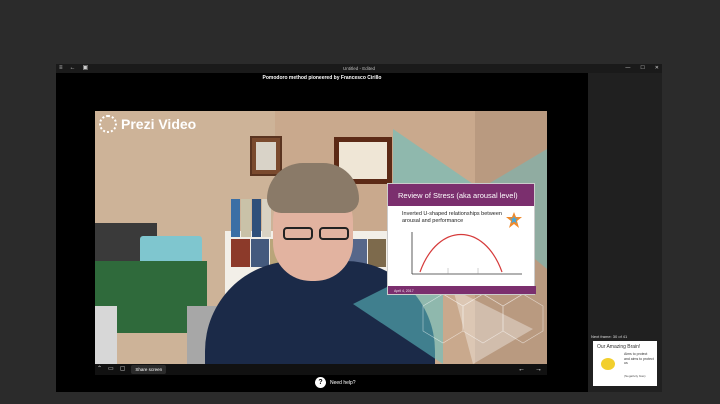 This screenshot has width=720, height=404. What do you see at coordinates (99, 369) in the screenshot?
I see `pointer-icon: ⌃` at bounding box center [99, 369].